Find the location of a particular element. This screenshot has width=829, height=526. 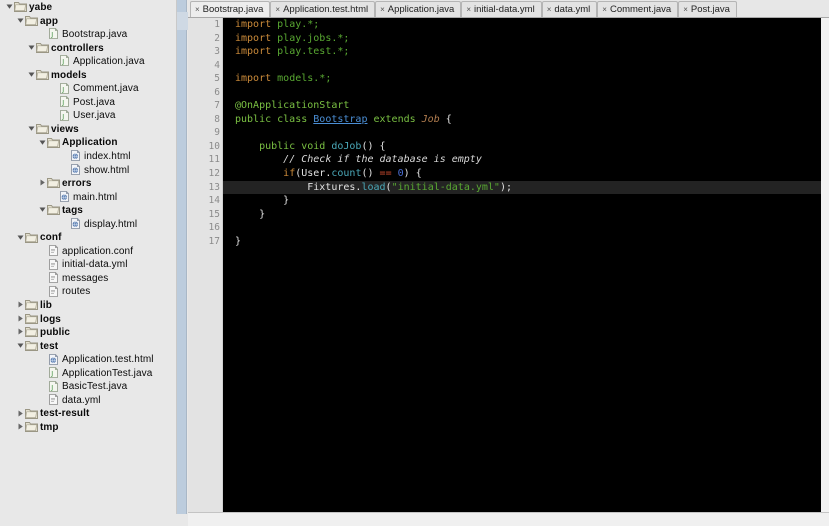

code-token-mth: doJob is located at coordinates (346, 146).